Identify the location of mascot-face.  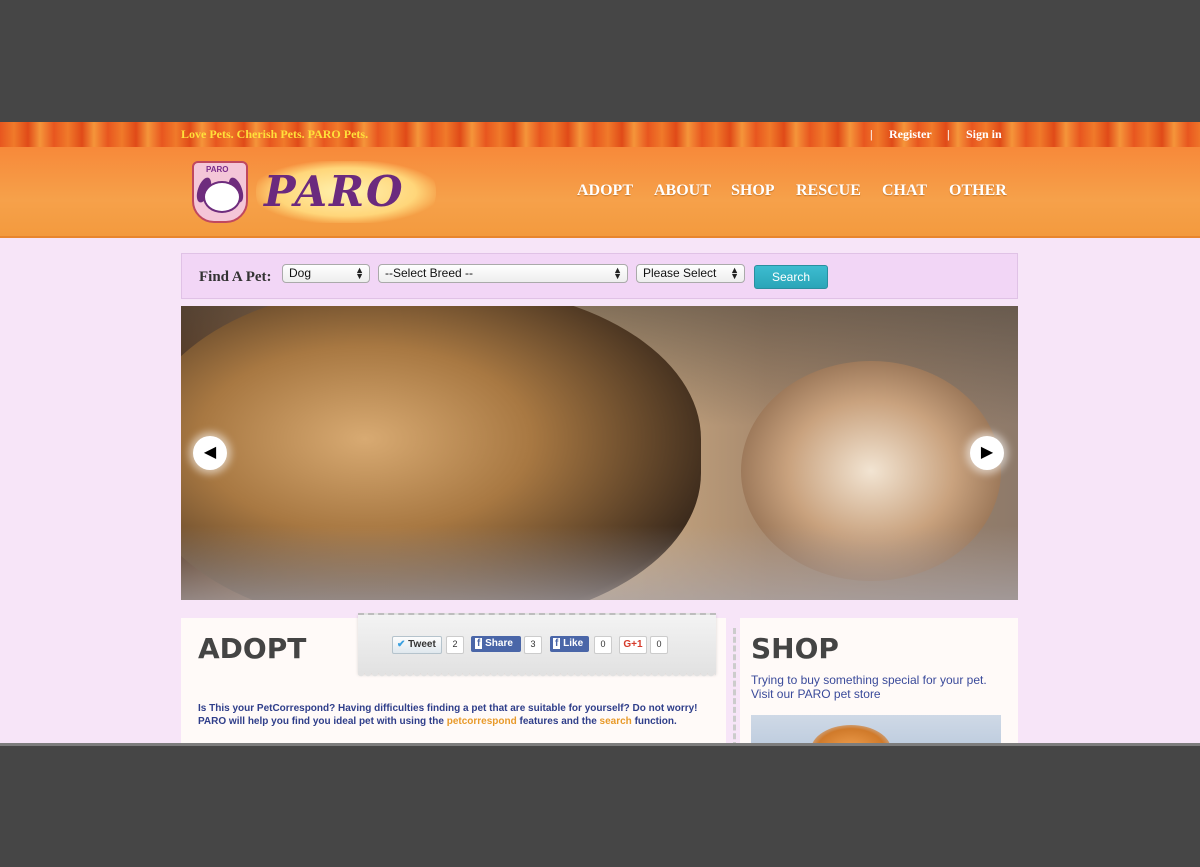
(222, 197).